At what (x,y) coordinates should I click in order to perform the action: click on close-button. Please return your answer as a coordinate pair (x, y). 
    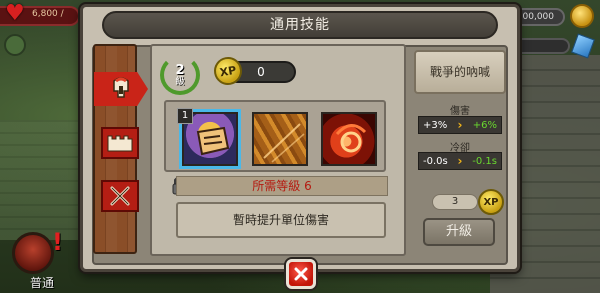
    Looking at the image, I should click on (301, 274).